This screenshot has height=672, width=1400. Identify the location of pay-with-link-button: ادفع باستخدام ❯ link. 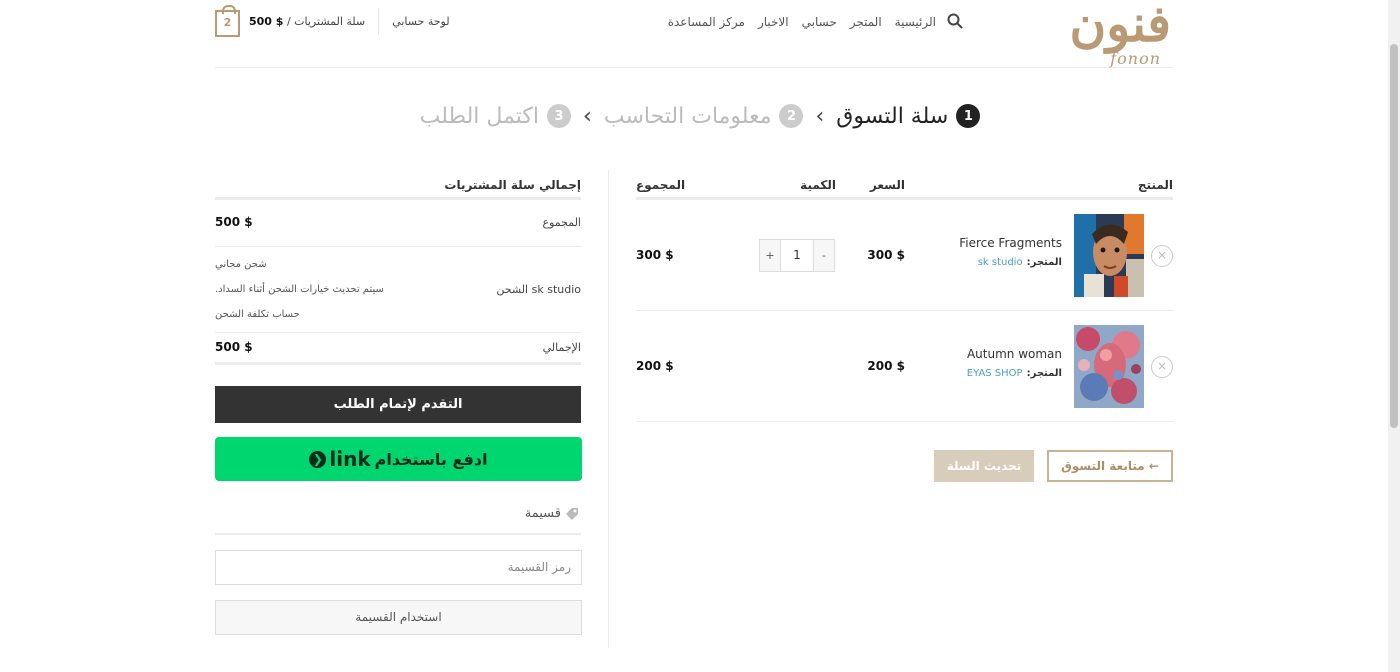
(398, 459).